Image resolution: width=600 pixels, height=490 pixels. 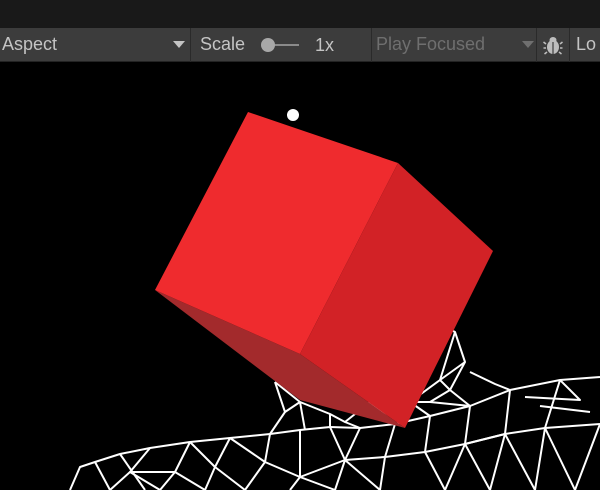 What do you see at coordinates (95, 45) in the screenshot?
I see `aspect-dropdown: Aspect` at bounding box center [95, 45].